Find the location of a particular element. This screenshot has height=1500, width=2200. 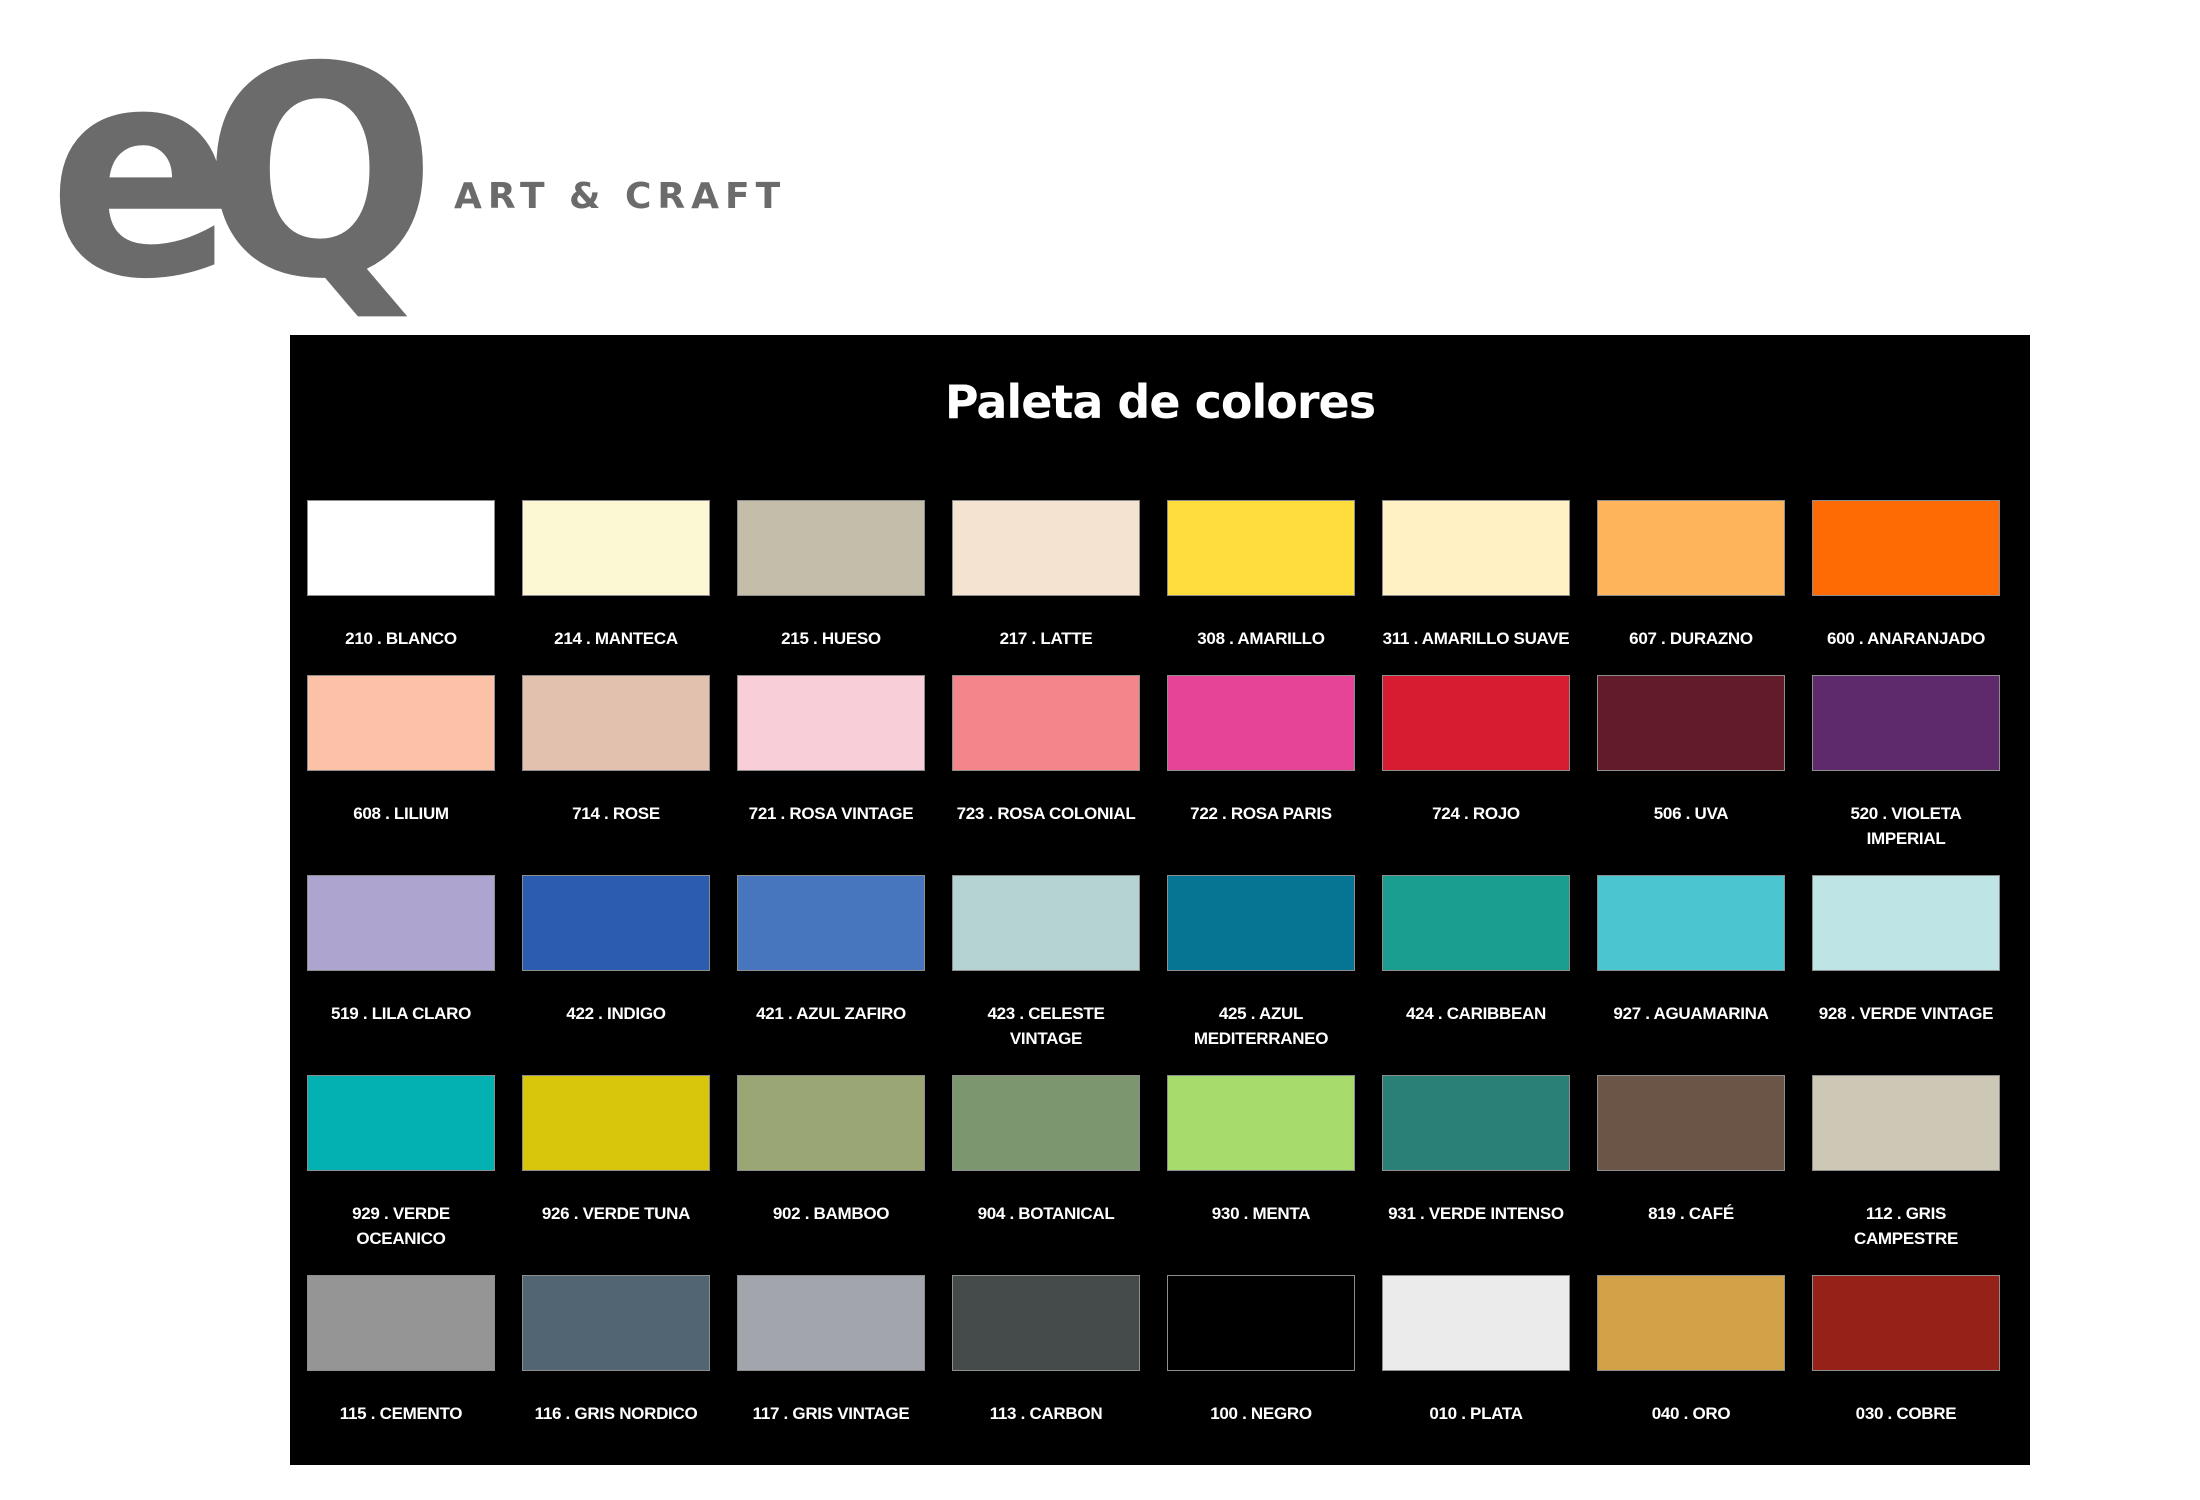

color-swatch-label: 117 . GRIS VINTAGE is located at coordinates (831, 1413).